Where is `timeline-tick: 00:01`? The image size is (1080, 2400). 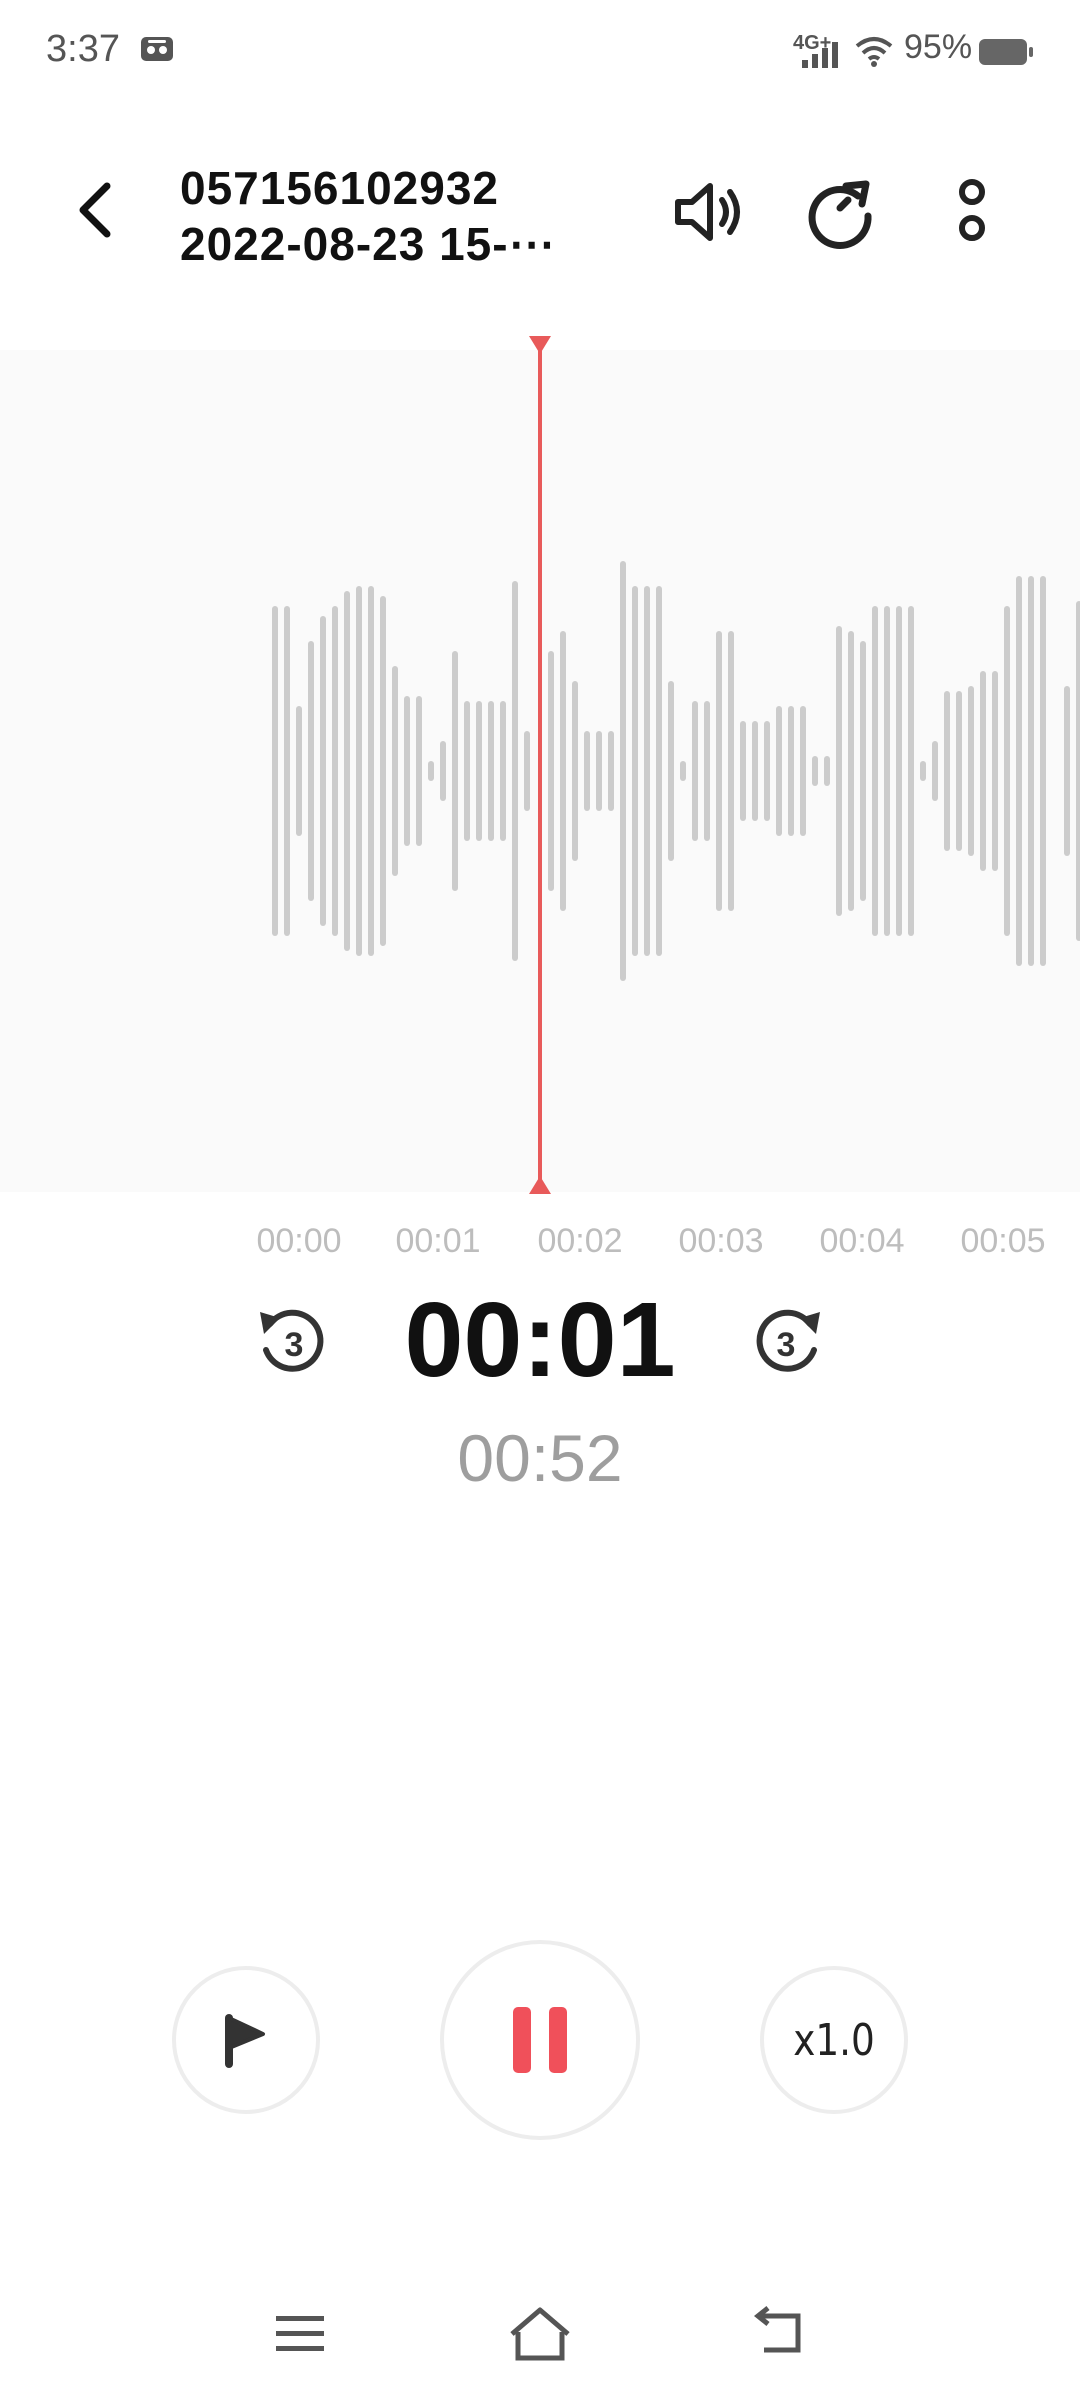
timeline-tick: 00:01 is located at coordinates (438, 1241).